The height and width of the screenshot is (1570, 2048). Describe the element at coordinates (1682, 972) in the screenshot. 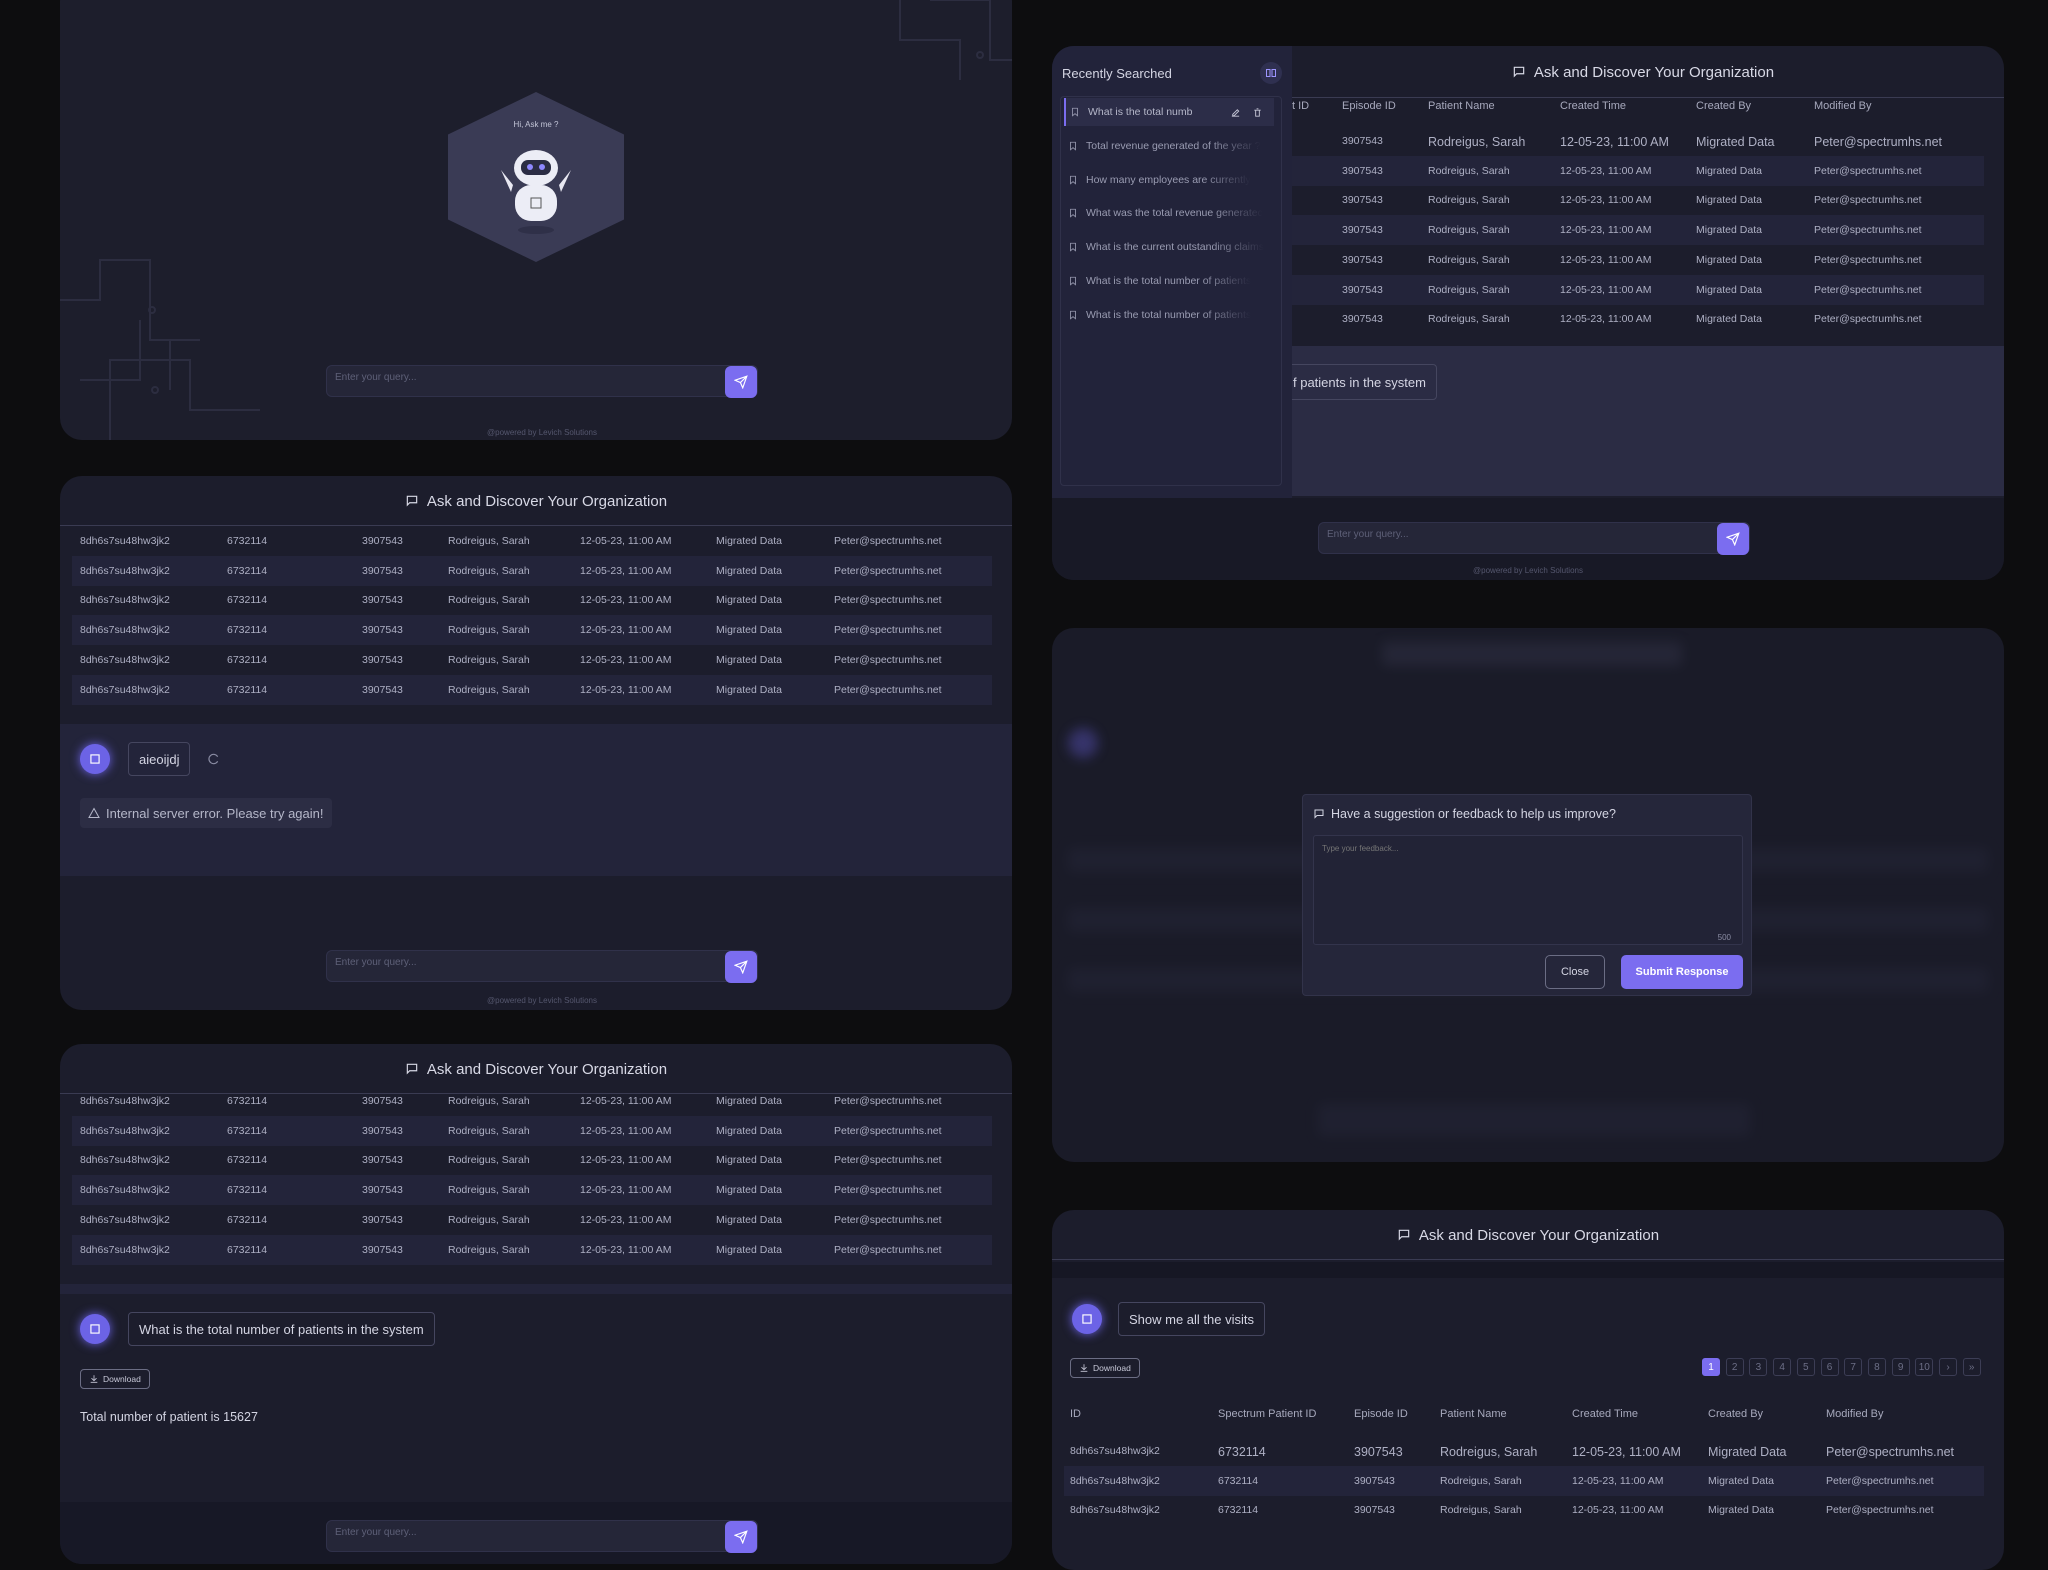

I see `submit-response-button: Submit Response` at that location.